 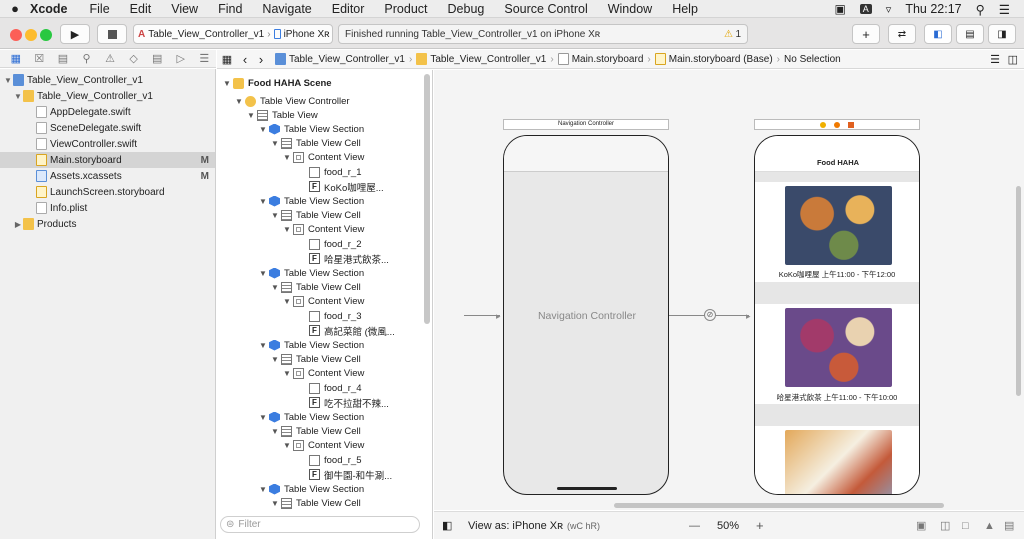 I want to click on table-scene-header, so click(x=837, y=124).